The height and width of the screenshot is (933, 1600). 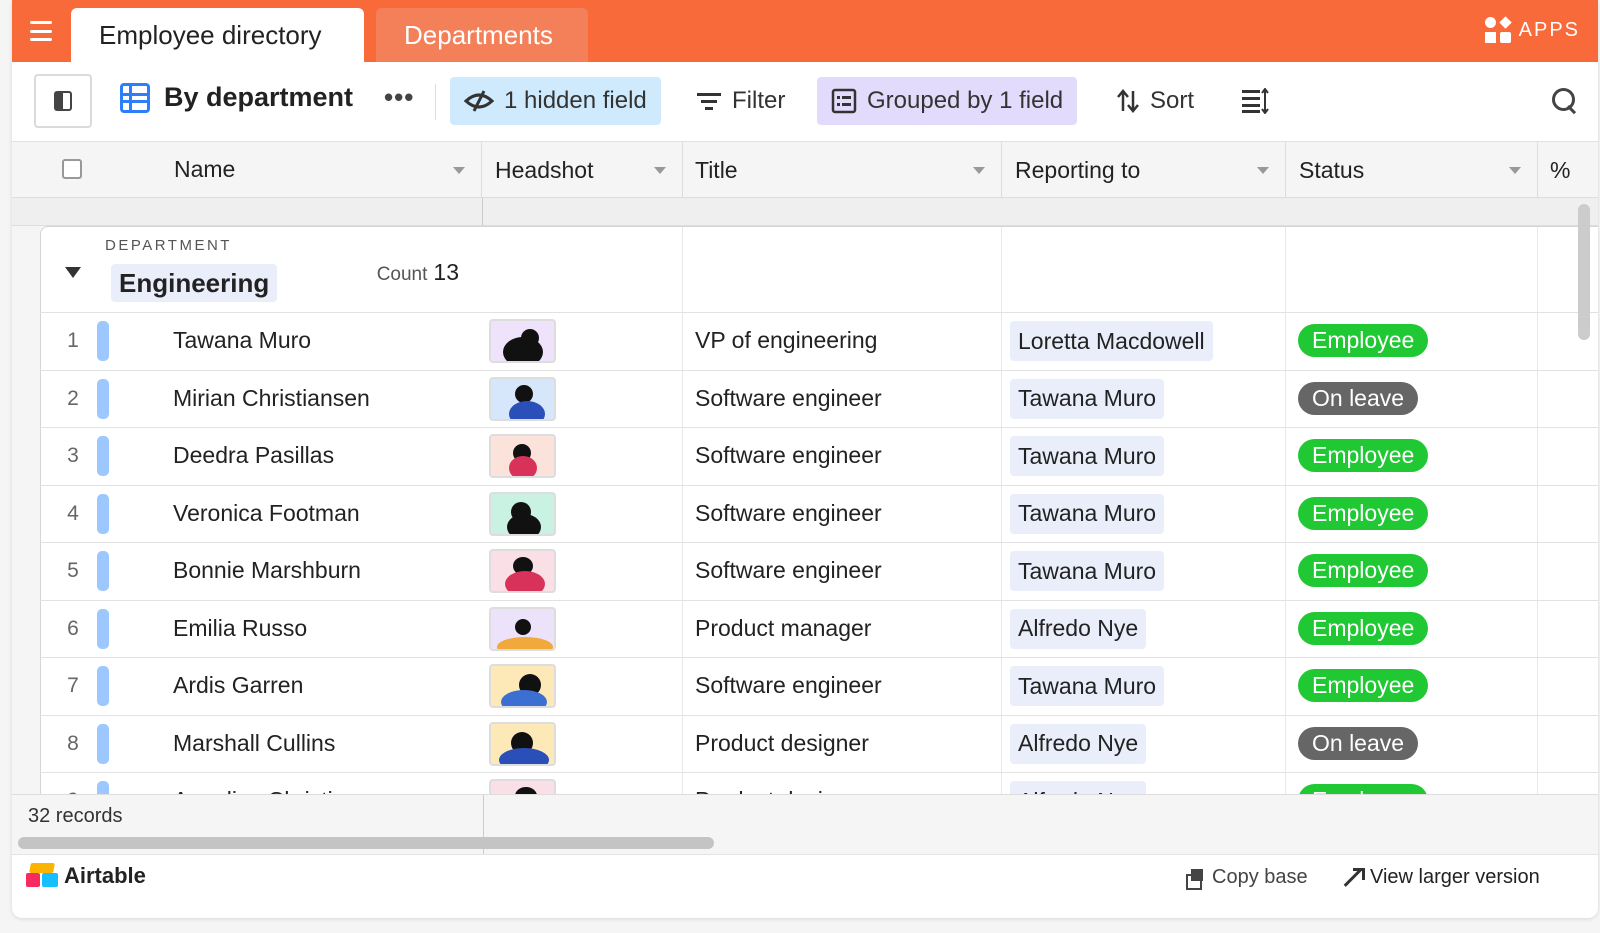 What do you see at coordinates (271, 398) in the screenshot?
I see `employee-name: Mirian Christiansen` at bounding box center [271, 398].